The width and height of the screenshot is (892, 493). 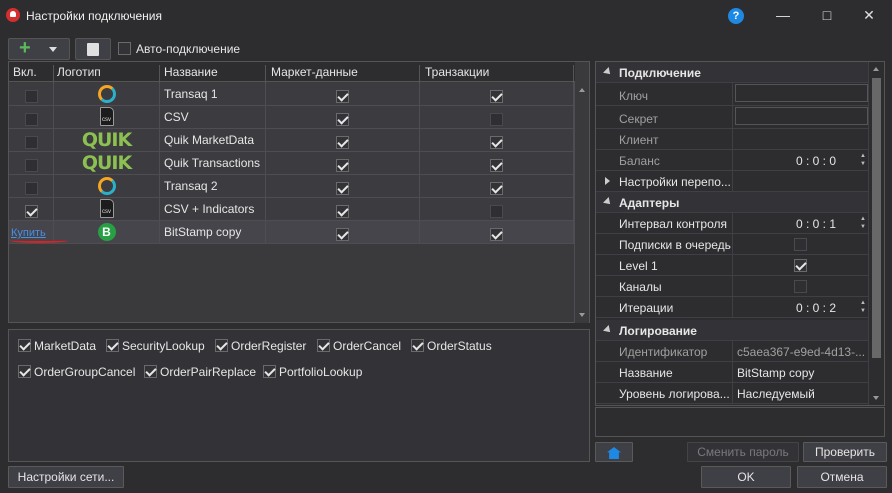 I want to click on category-logging: Логирование, so click(x=732, y=330).